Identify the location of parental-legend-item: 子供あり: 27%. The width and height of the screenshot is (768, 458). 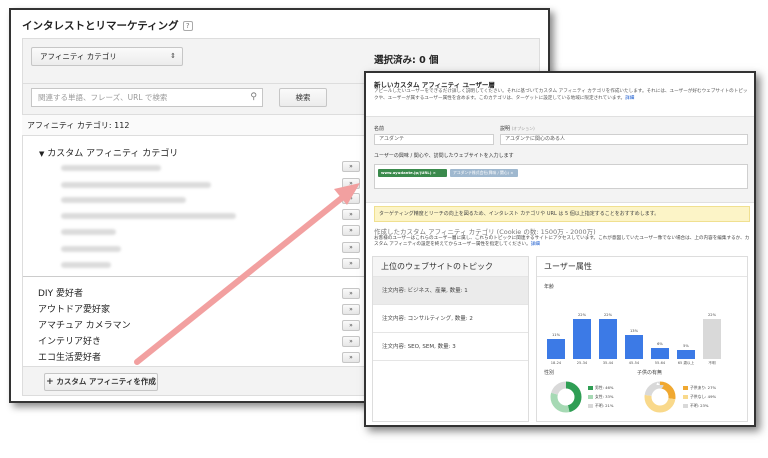
(699, 388).